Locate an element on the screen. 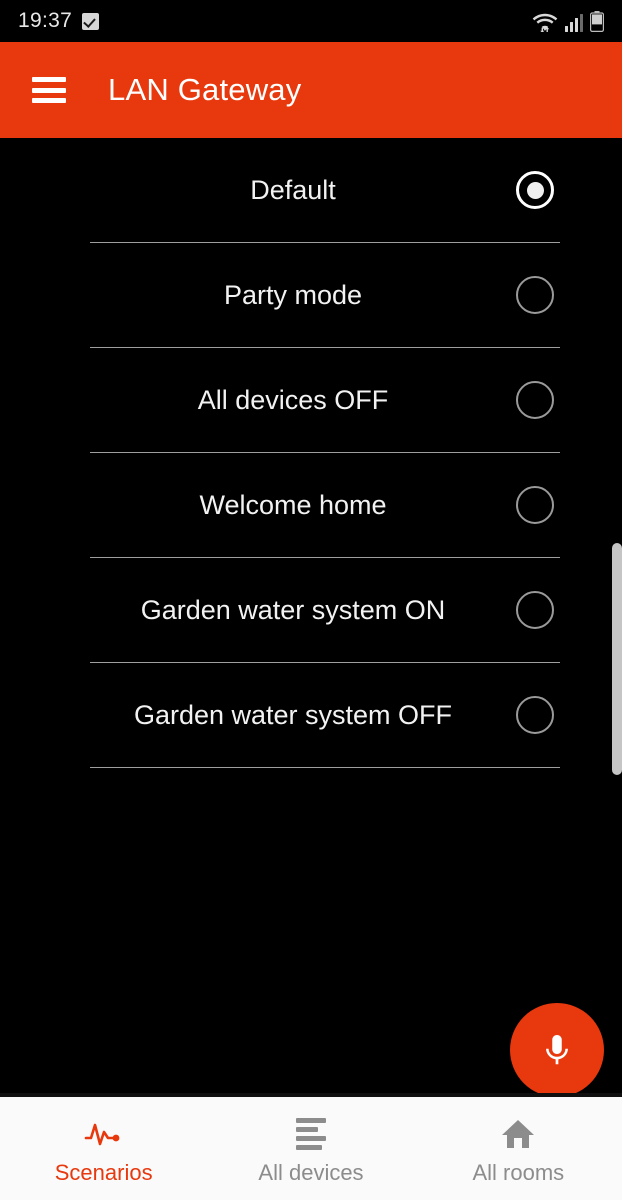 The height and width of the screenshot is (1200, 622). scenario-row-garden-water-off: Garden water system OFF is located at coordinates (311, 715).